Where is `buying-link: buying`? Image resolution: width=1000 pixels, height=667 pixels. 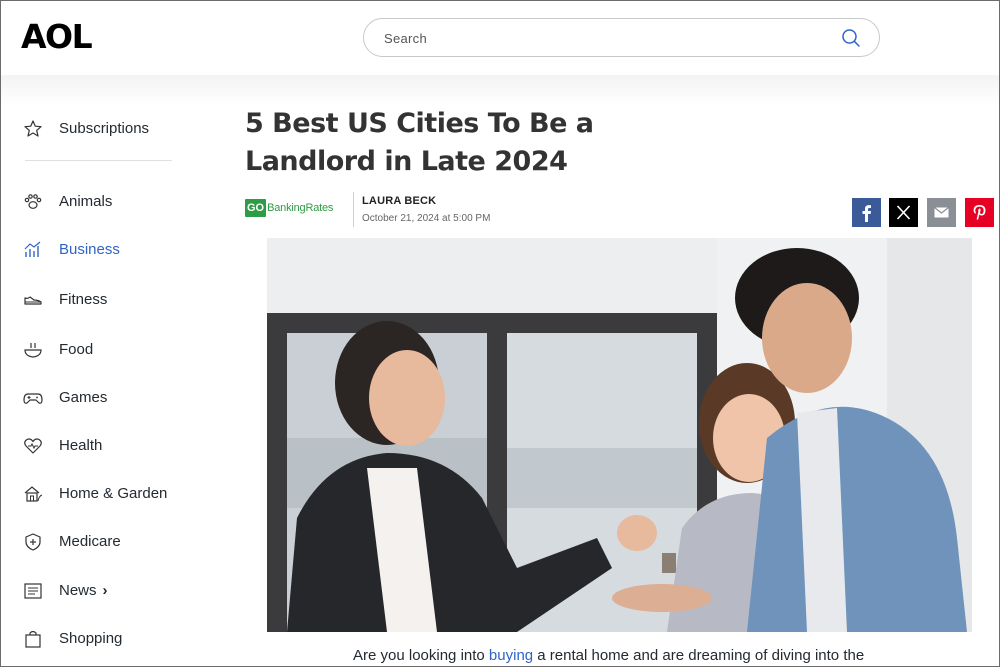 buying-link: buying is located at coordinates (511, 655).